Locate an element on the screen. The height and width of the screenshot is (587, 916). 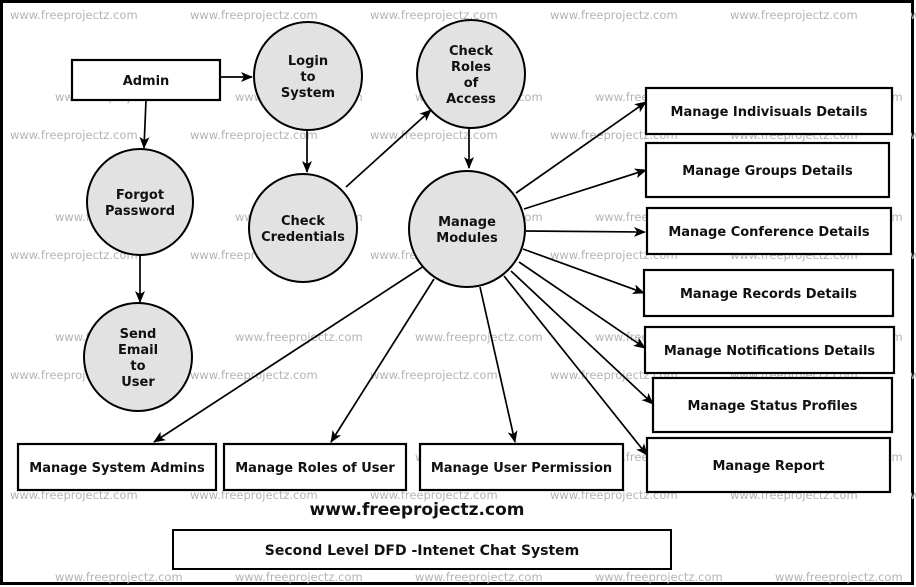
process-roleschk: CheckRolesofAccess is located at coordinates (471, 74).